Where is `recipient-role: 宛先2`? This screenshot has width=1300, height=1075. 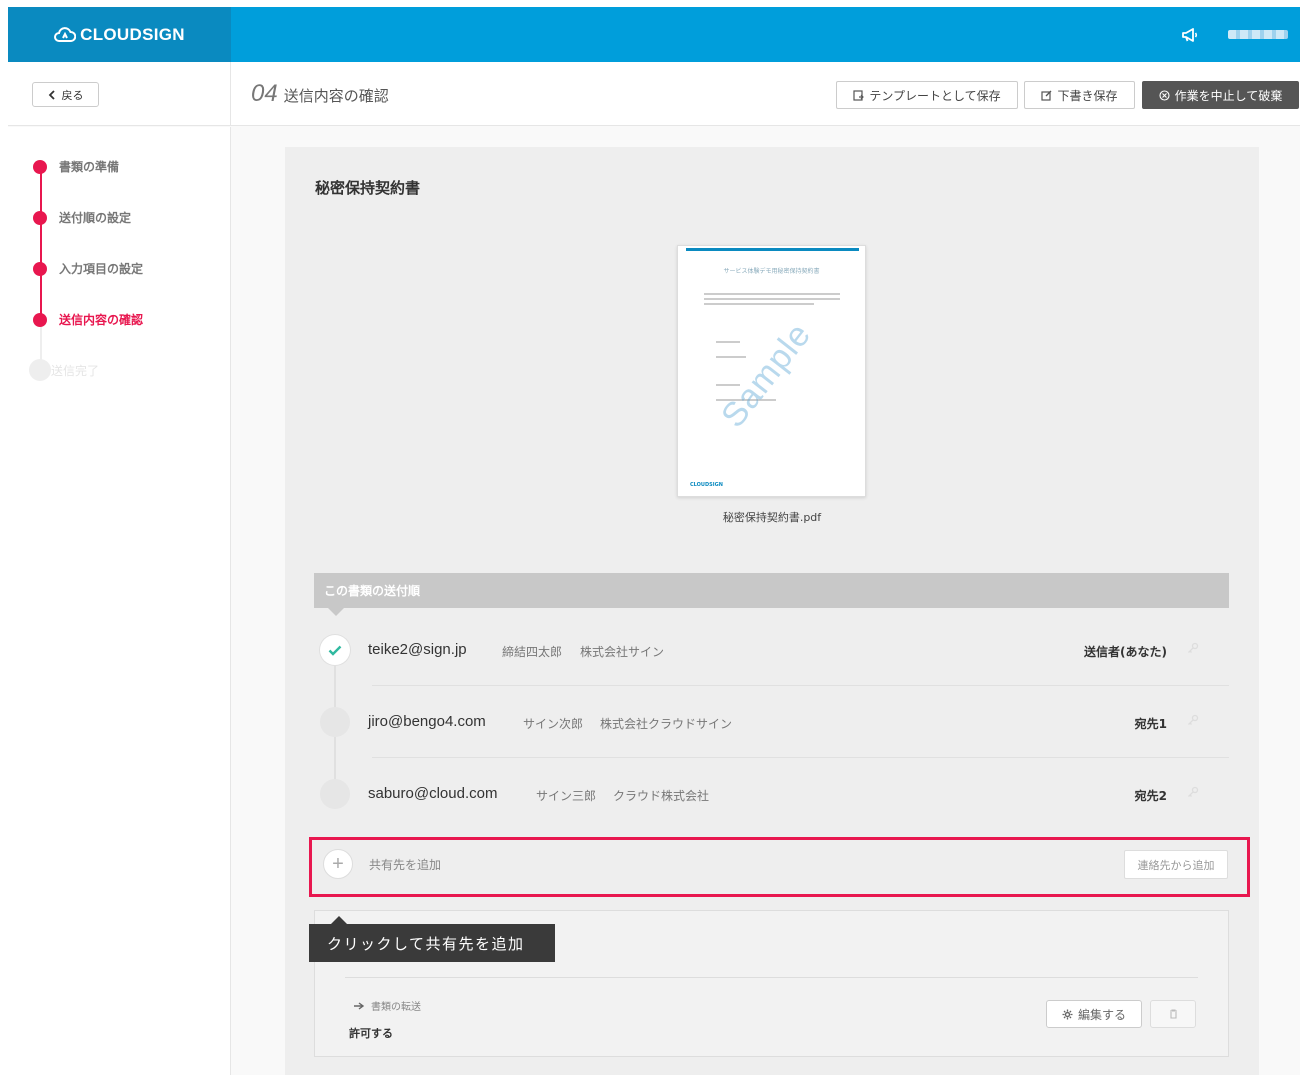
recipient-role: 宛先2 is located at coordinates (1150, 796).